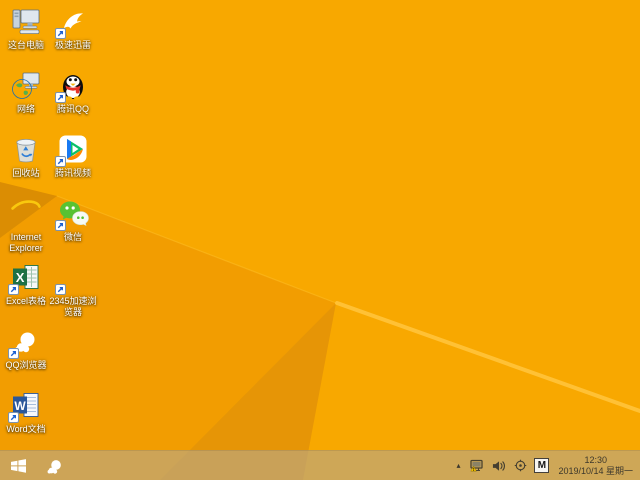  What do you see at coordinates (72, 173) in the screenshot?
I see `desktop-icon-label: 腾讯视频` at bounding box center [72, 173].